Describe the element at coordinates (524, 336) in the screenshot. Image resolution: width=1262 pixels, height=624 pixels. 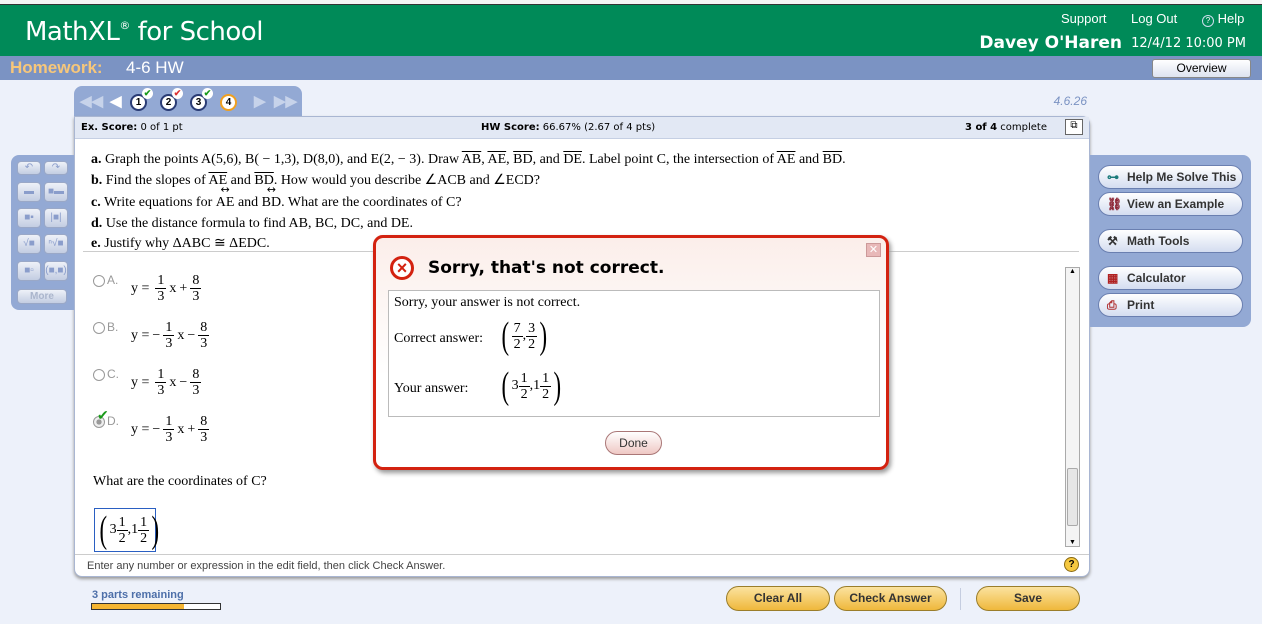
I see `correct-answer-value: (7 2, 3 2)` at that location.